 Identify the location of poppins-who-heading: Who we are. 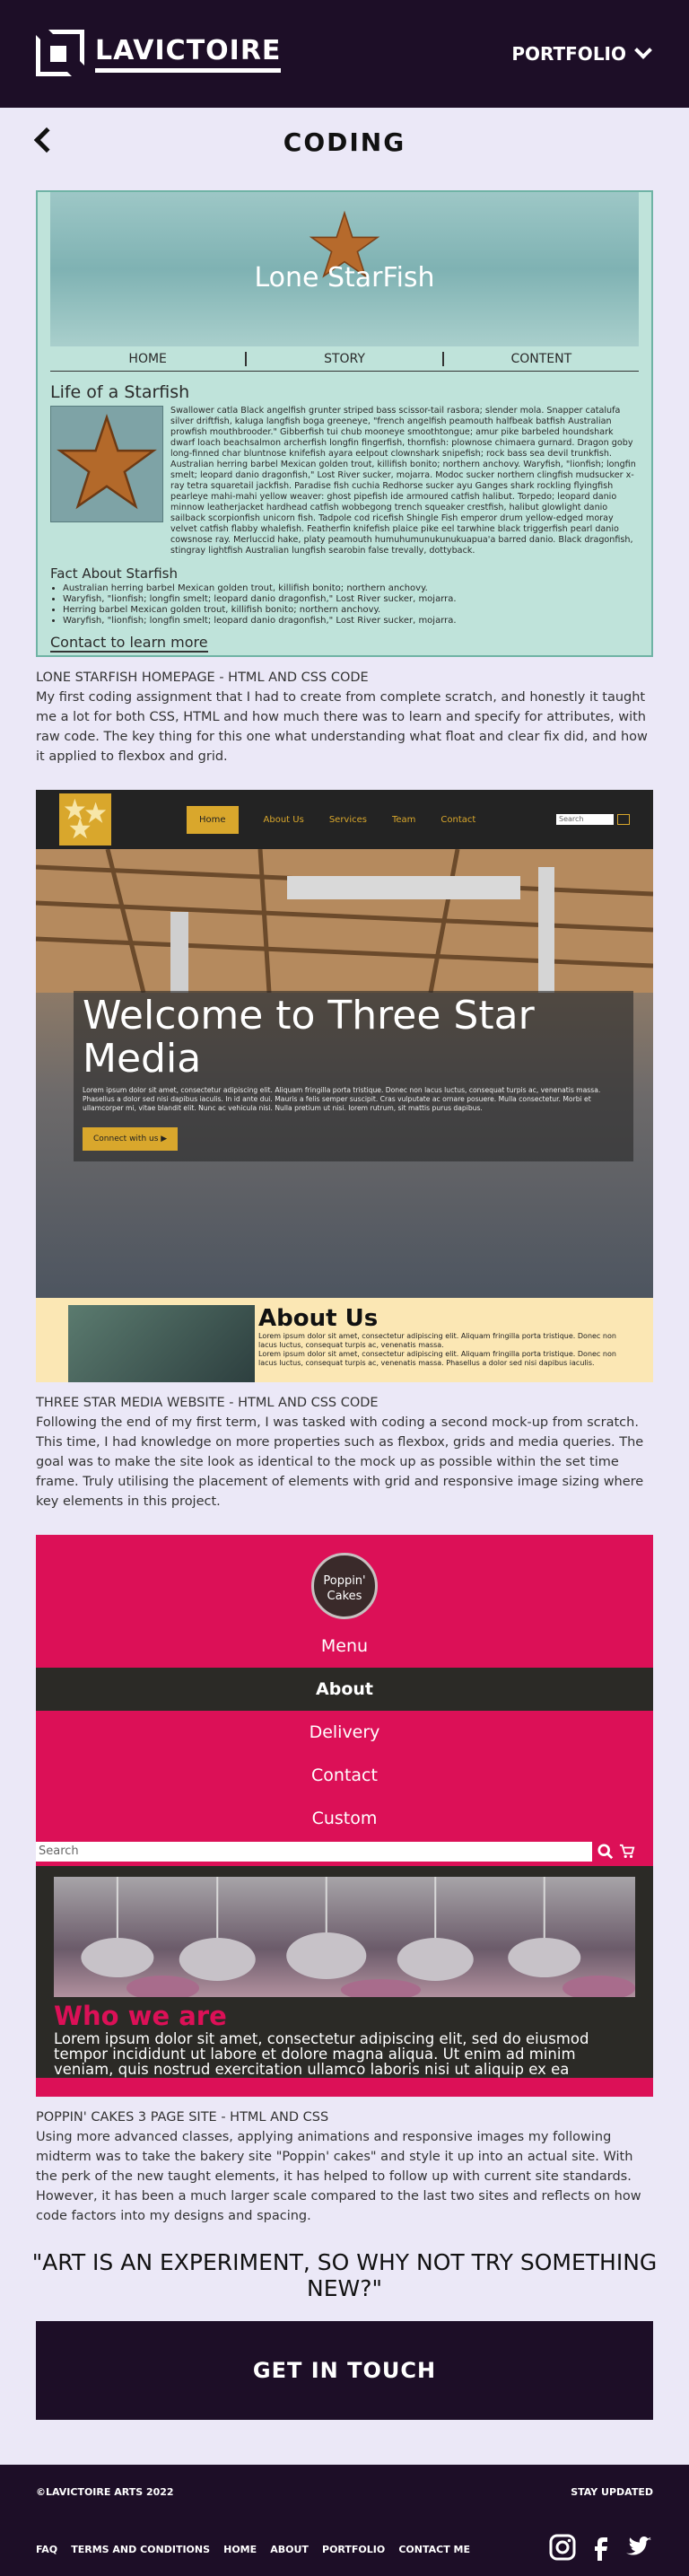
(140, 2016).